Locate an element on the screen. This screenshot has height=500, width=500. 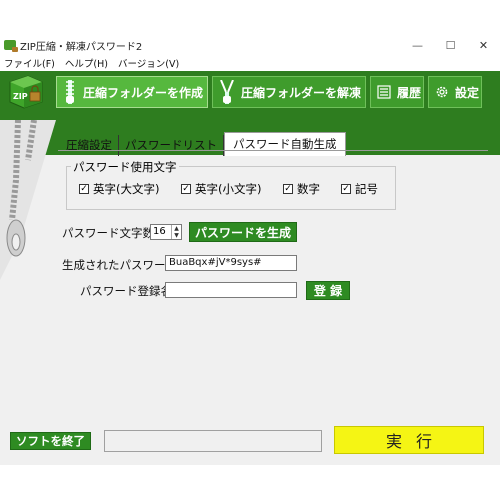
lowercase-checkbox: ✓ 英字(小文字) is located at coordinates (232, 189).